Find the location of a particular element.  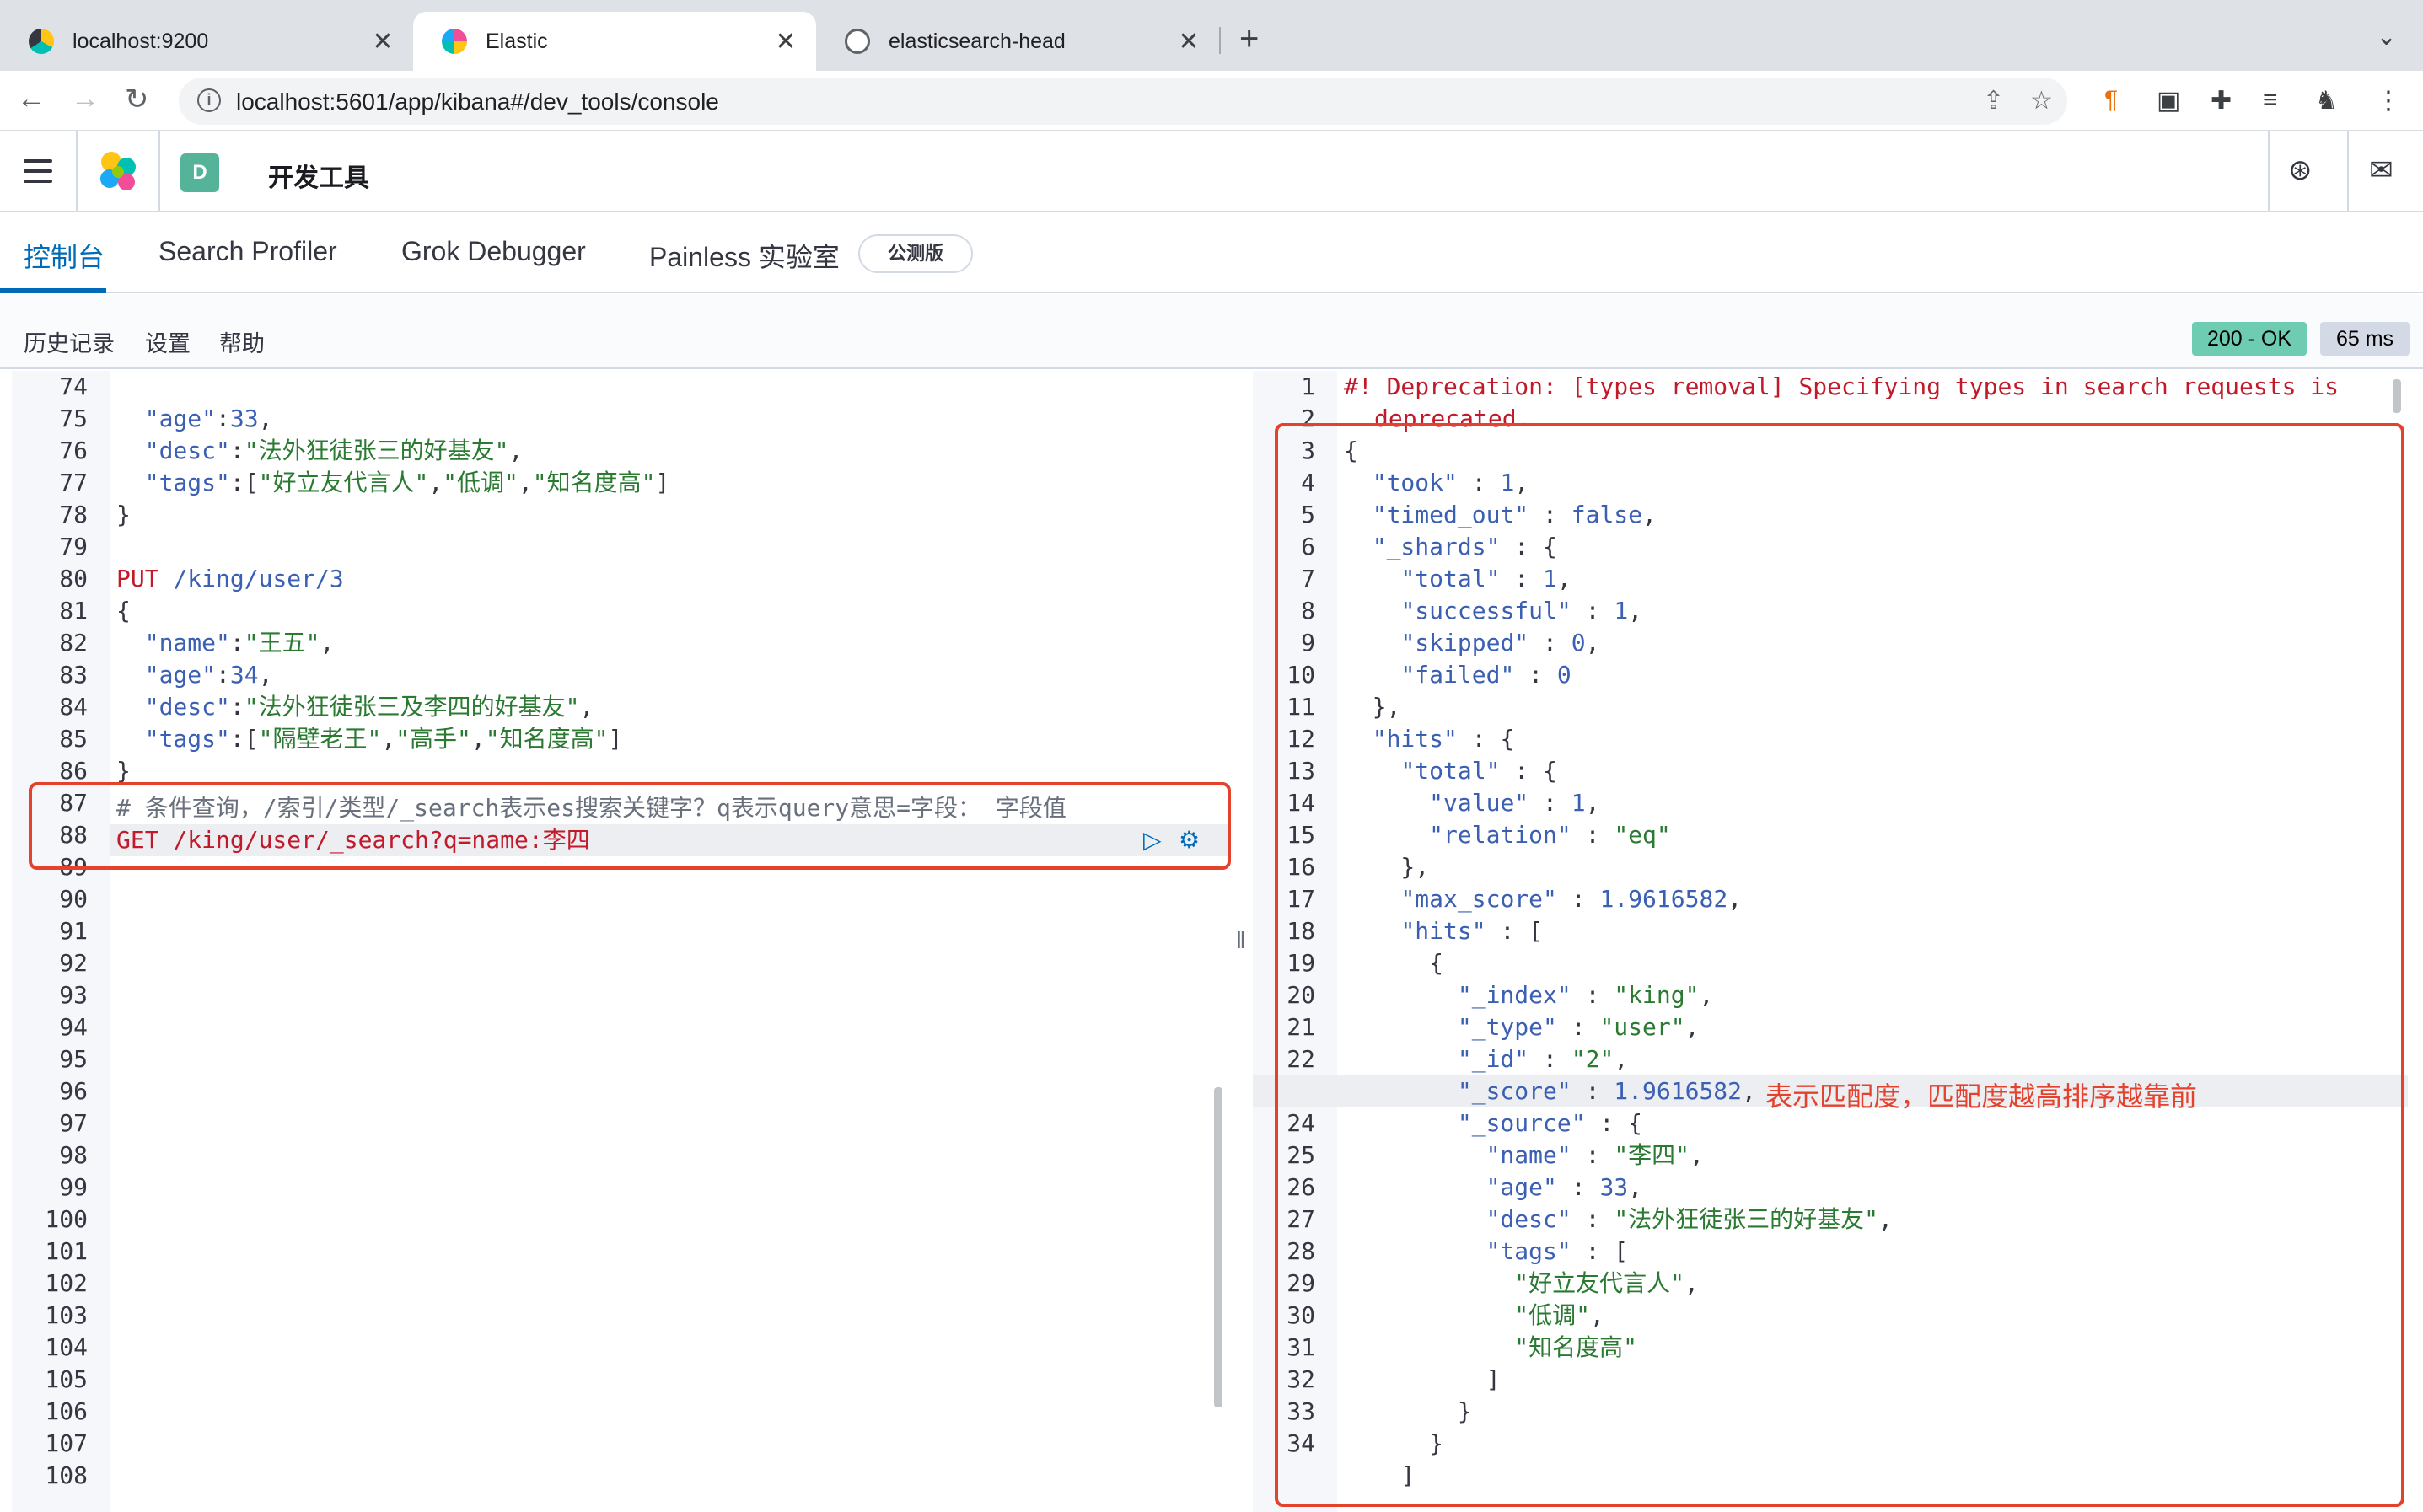

latency-badge: 65 ms is located at coordinates (2365, 339).